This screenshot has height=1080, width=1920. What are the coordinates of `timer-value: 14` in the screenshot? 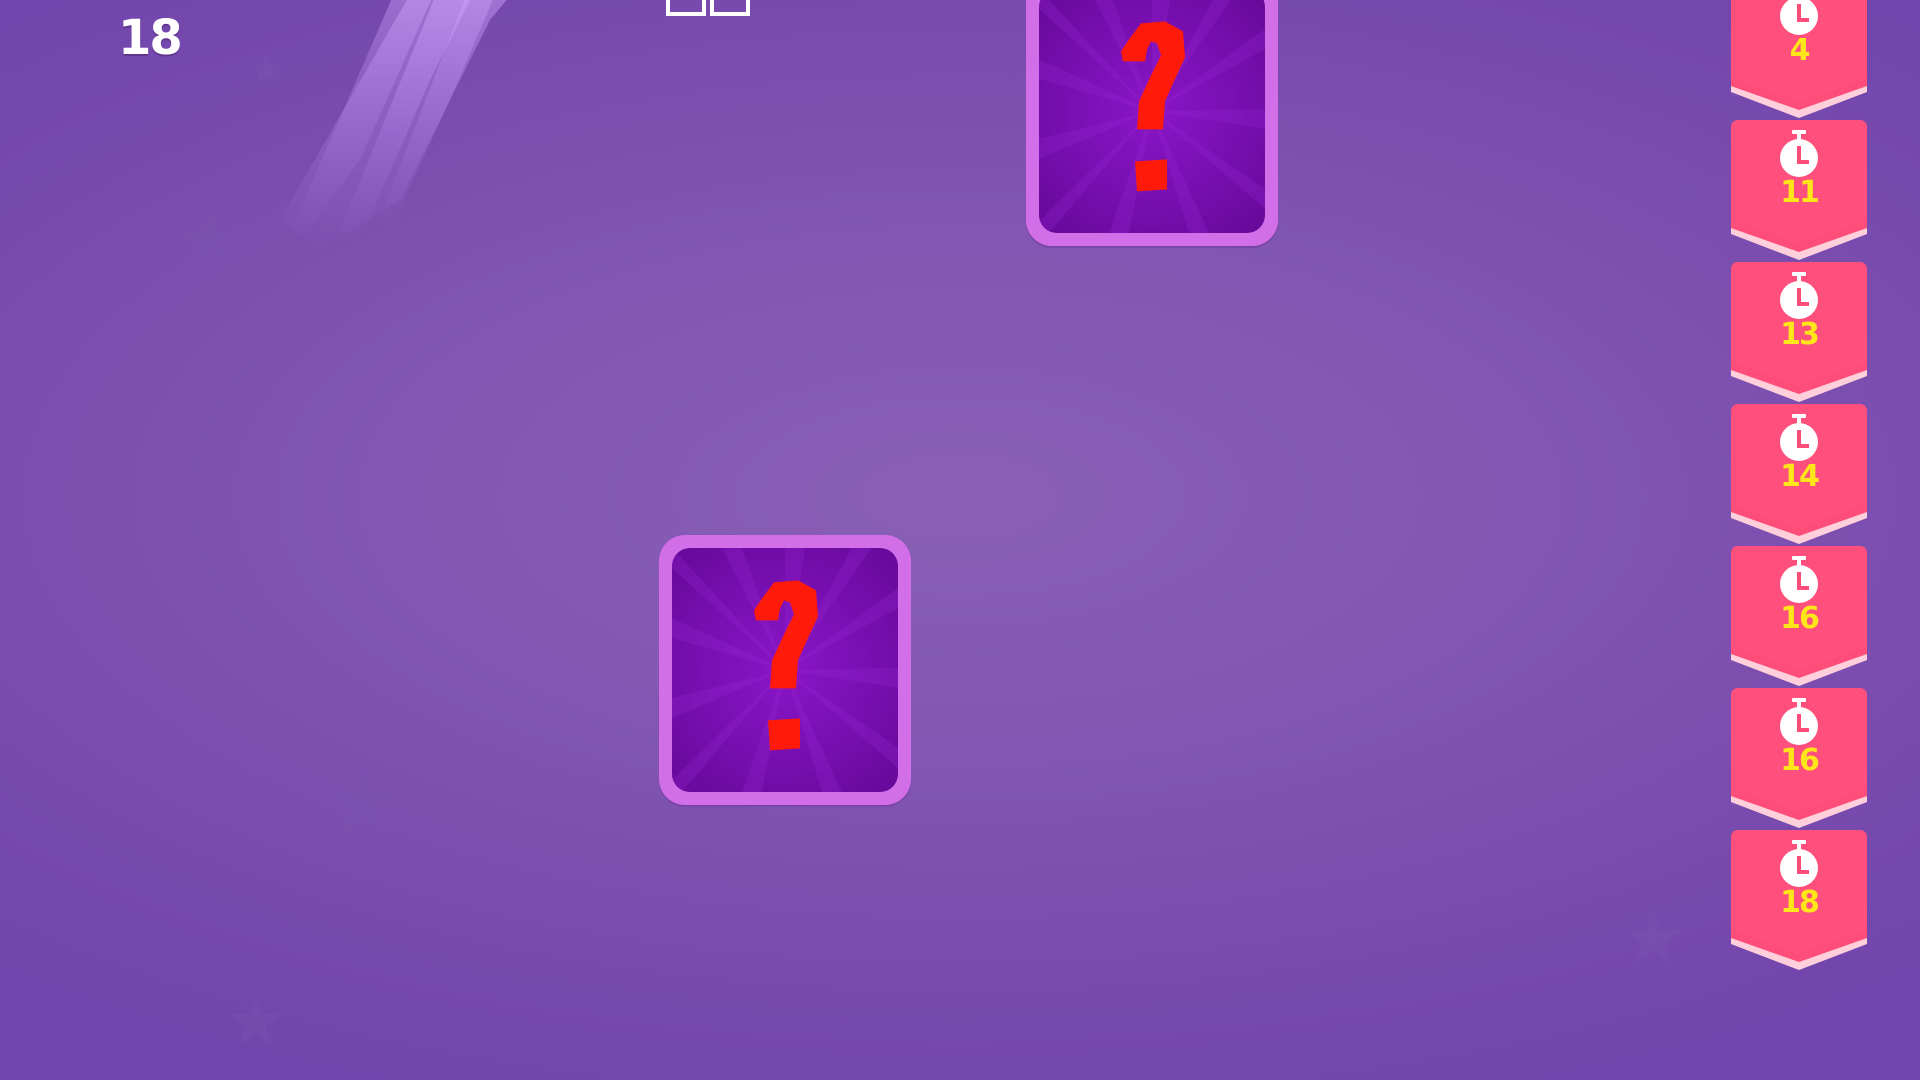 It's located at (1800, 476).